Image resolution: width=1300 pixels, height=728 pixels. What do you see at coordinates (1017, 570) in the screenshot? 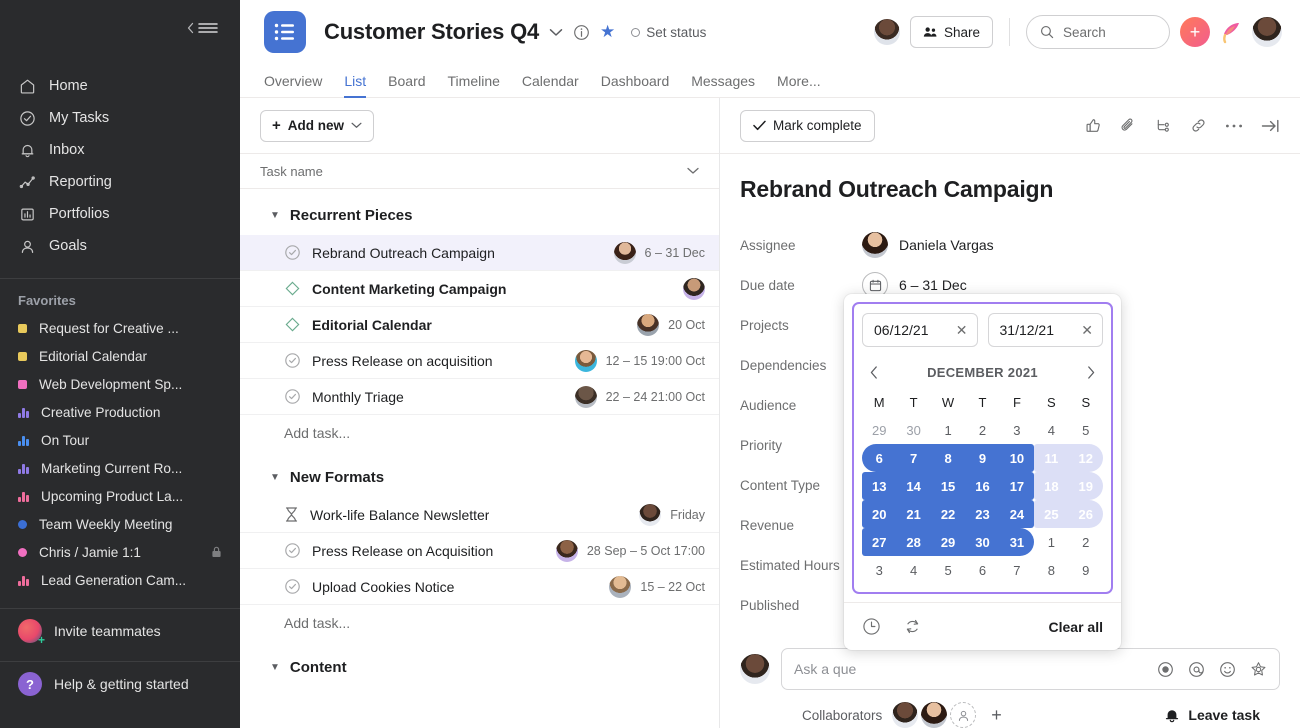
I see `calendar-day: 7` at bounding box center [1017, 570].